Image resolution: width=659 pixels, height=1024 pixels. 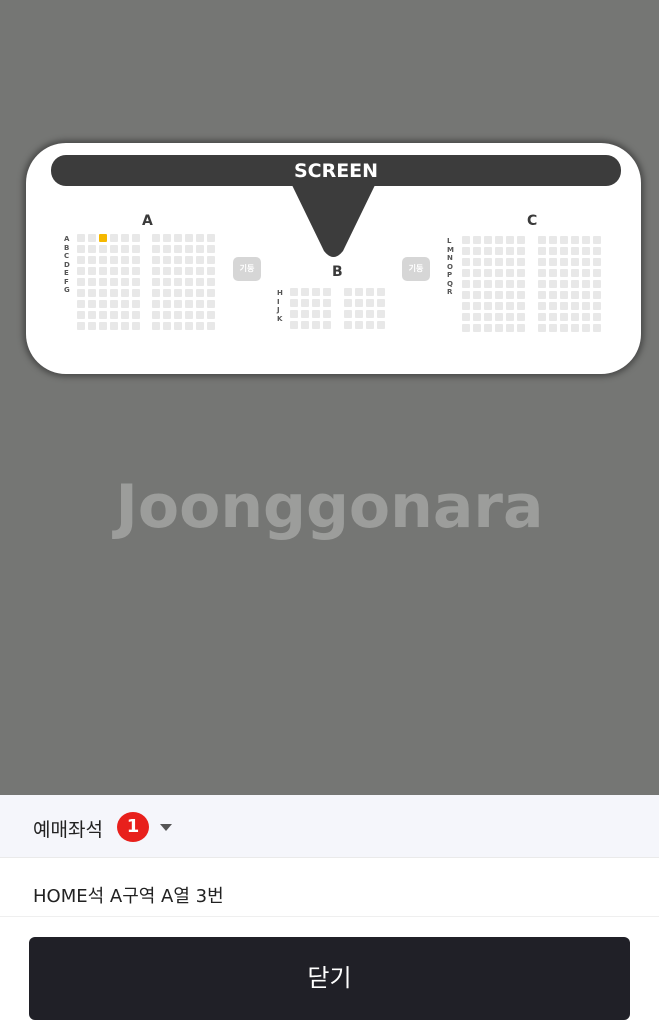 What do you see at coordinates (329, 826) in the screenshot?
I see `sheet-header: 예매좌석 1` at bounding box center [329, 826].